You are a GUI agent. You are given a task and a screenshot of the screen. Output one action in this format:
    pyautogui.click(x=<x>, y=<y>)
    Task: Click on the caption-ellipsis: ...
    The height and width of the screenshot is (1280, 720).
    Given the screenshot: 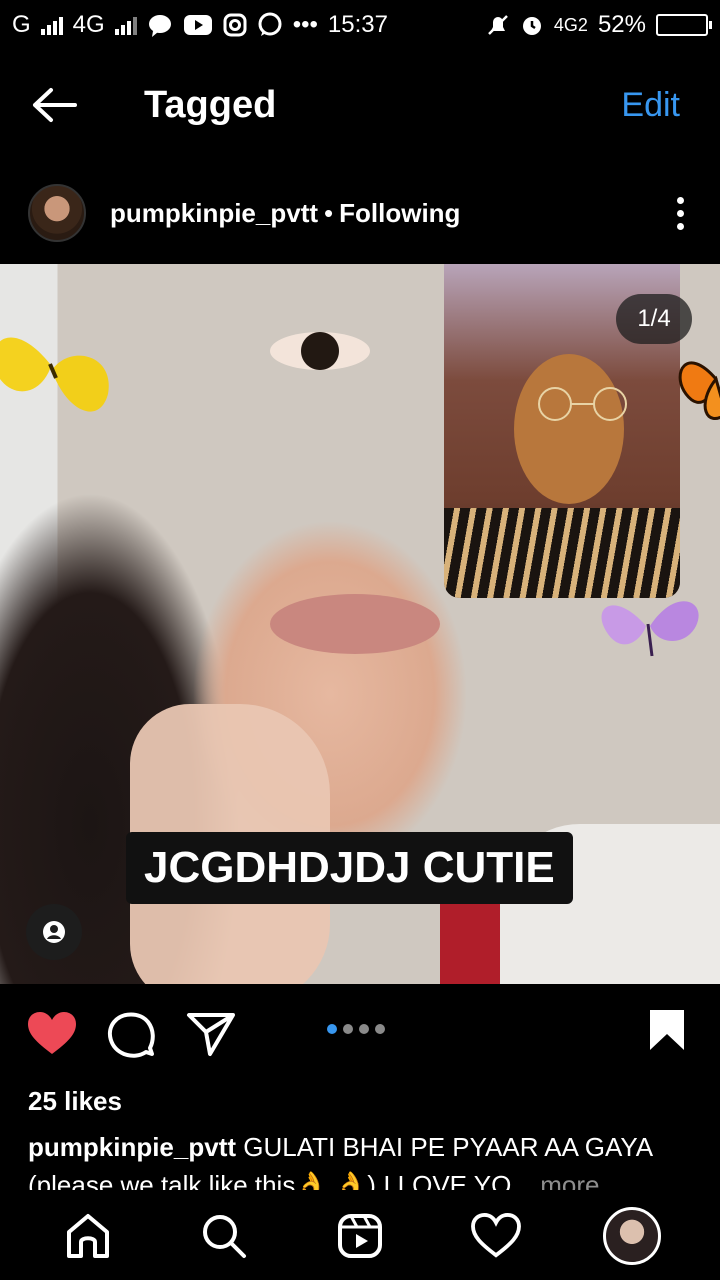 What is the action you would take?
    pyautogui.click(x=522, y=1180)
    